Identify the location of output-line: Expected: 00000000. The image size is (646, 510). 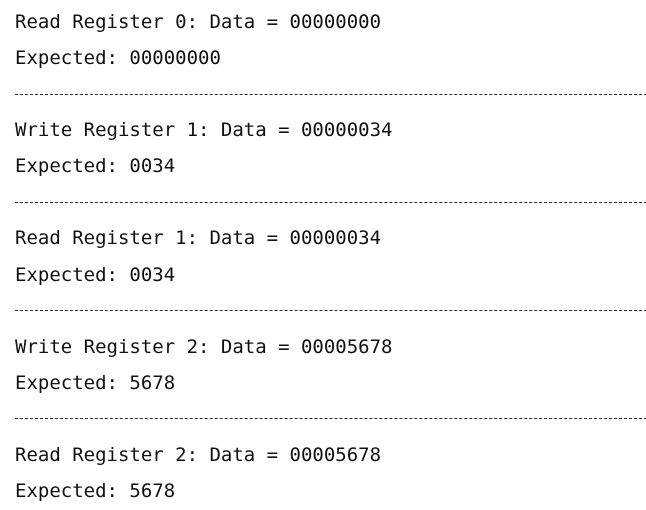
(118, 58).